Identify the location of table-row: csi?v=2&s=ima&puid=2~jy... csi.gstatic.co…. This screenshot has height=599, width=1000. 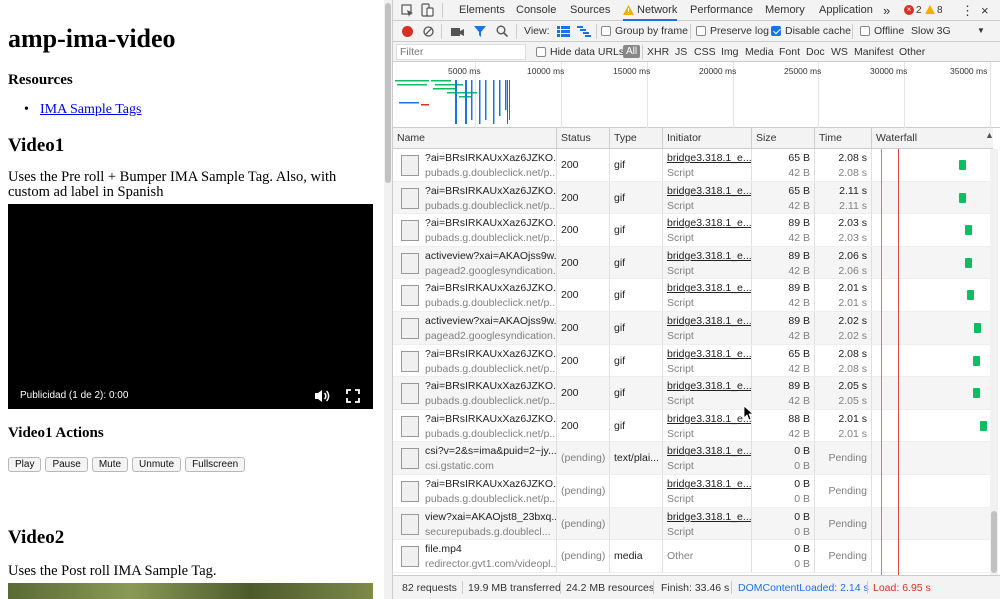
(693, 458).